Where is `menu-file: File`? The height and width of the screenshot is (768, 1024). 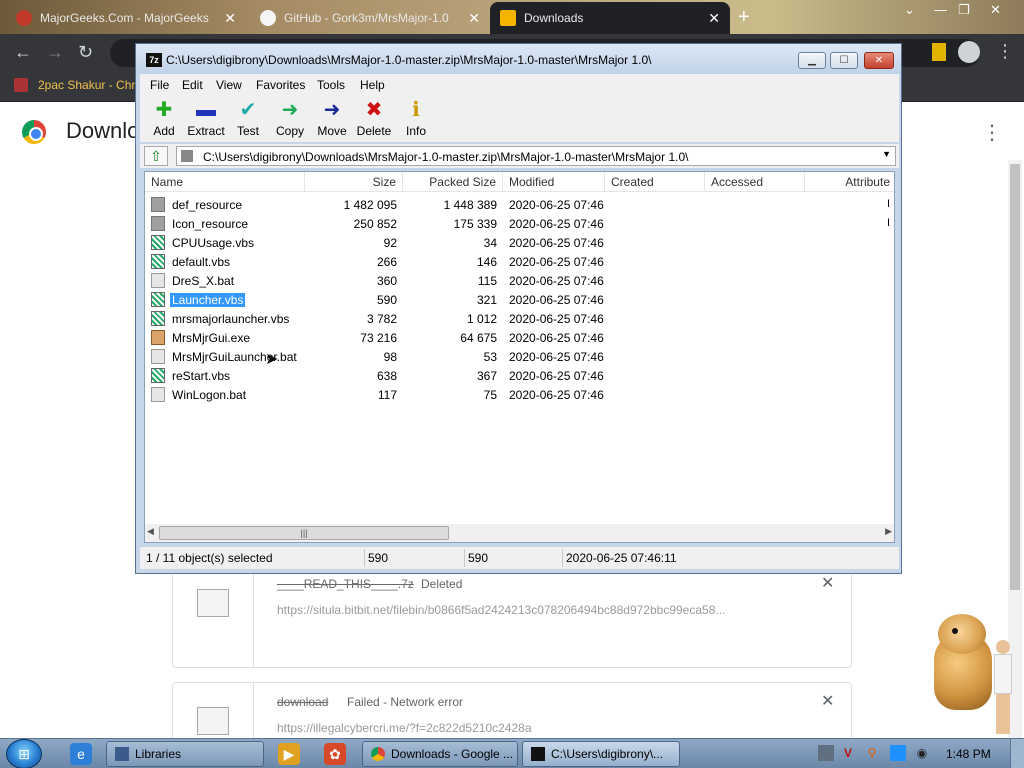
menu-file: File is located at coordinates (159, 85).